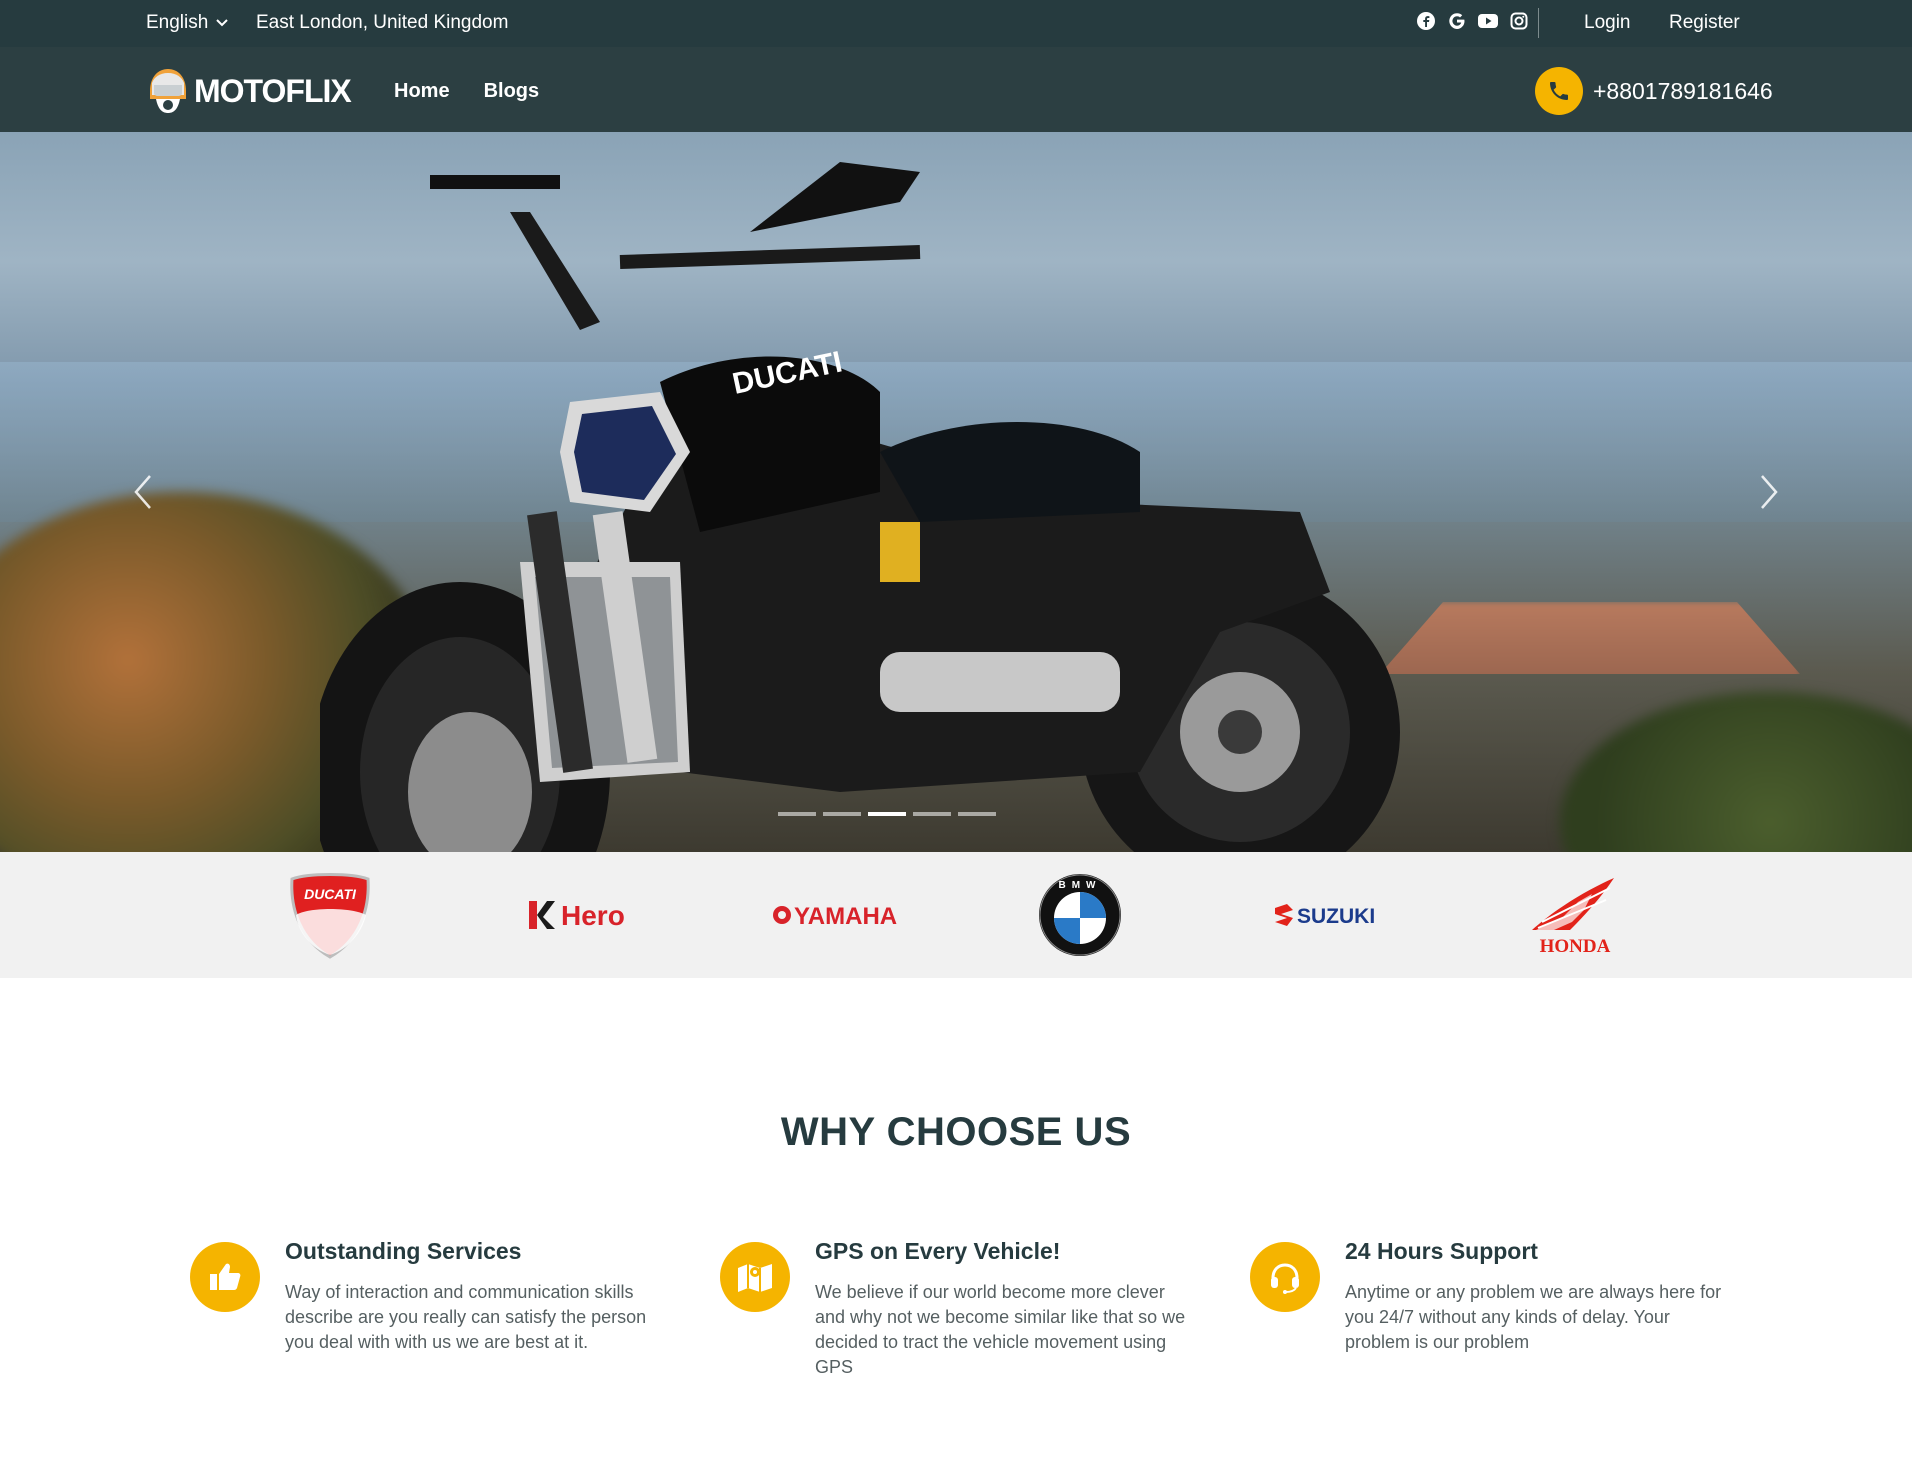 The width and height of the screenshot is (1912, 1468). I want to click on phone-icon, so click(1559, 91).